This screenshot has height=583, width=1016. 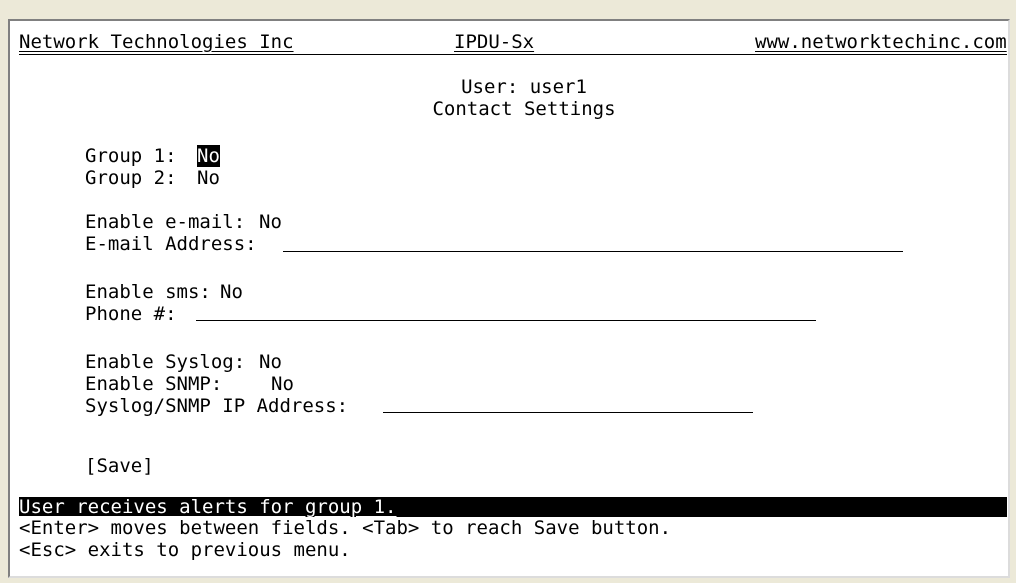 I want to click on enable-syslog-label: Enable Syslog:, so click(x=165, y=362).